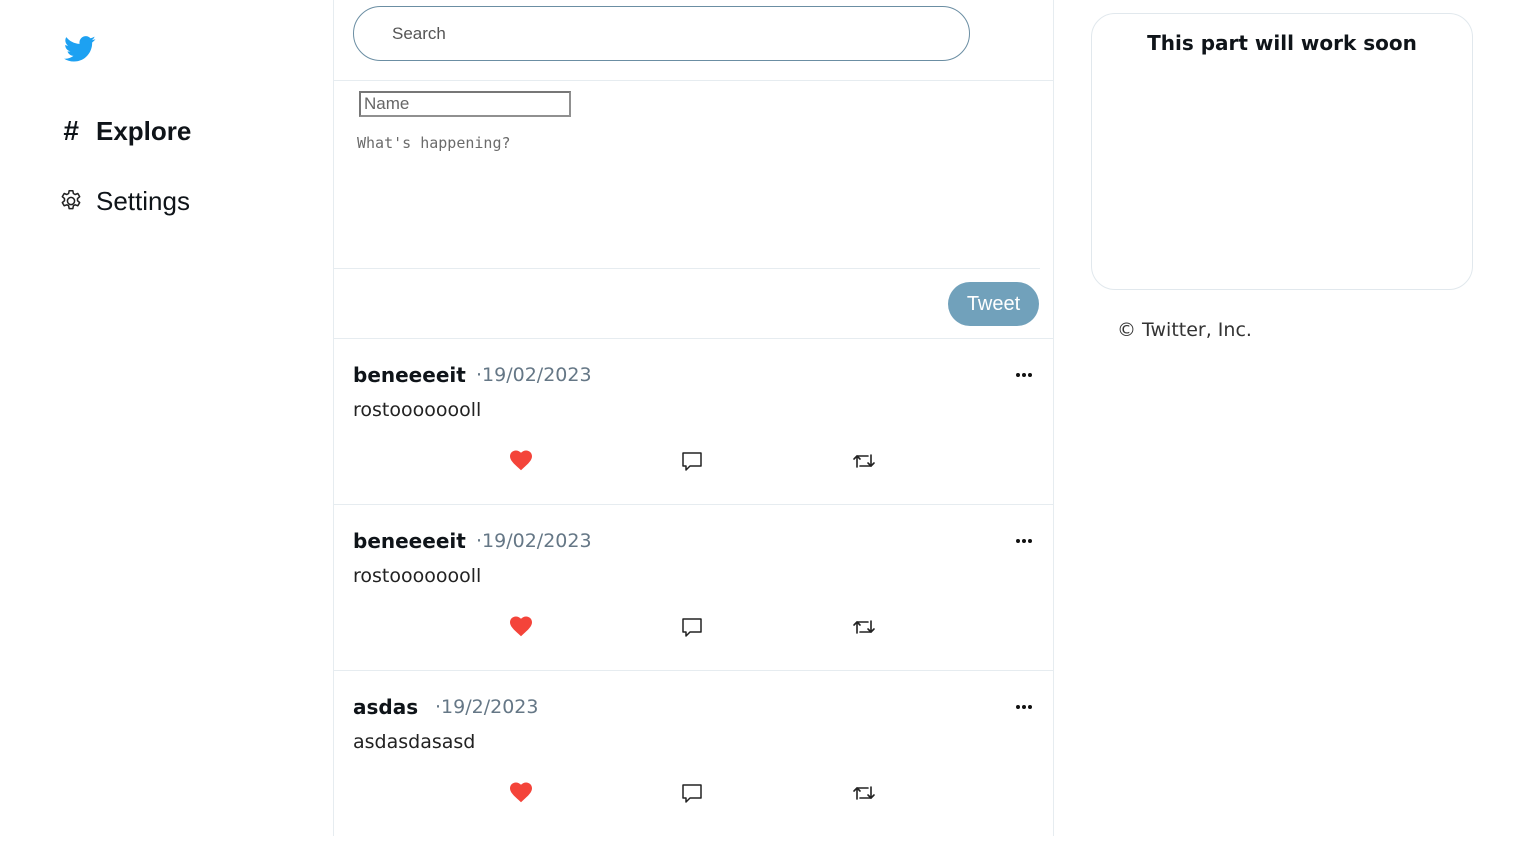 Image resolution: width=1527 pixels, height=846 pixels. What do you see at coordinates (144, 131) in the screenshot?
I see `sidebar-item-label: Explore` at bounding box center [144, 131].